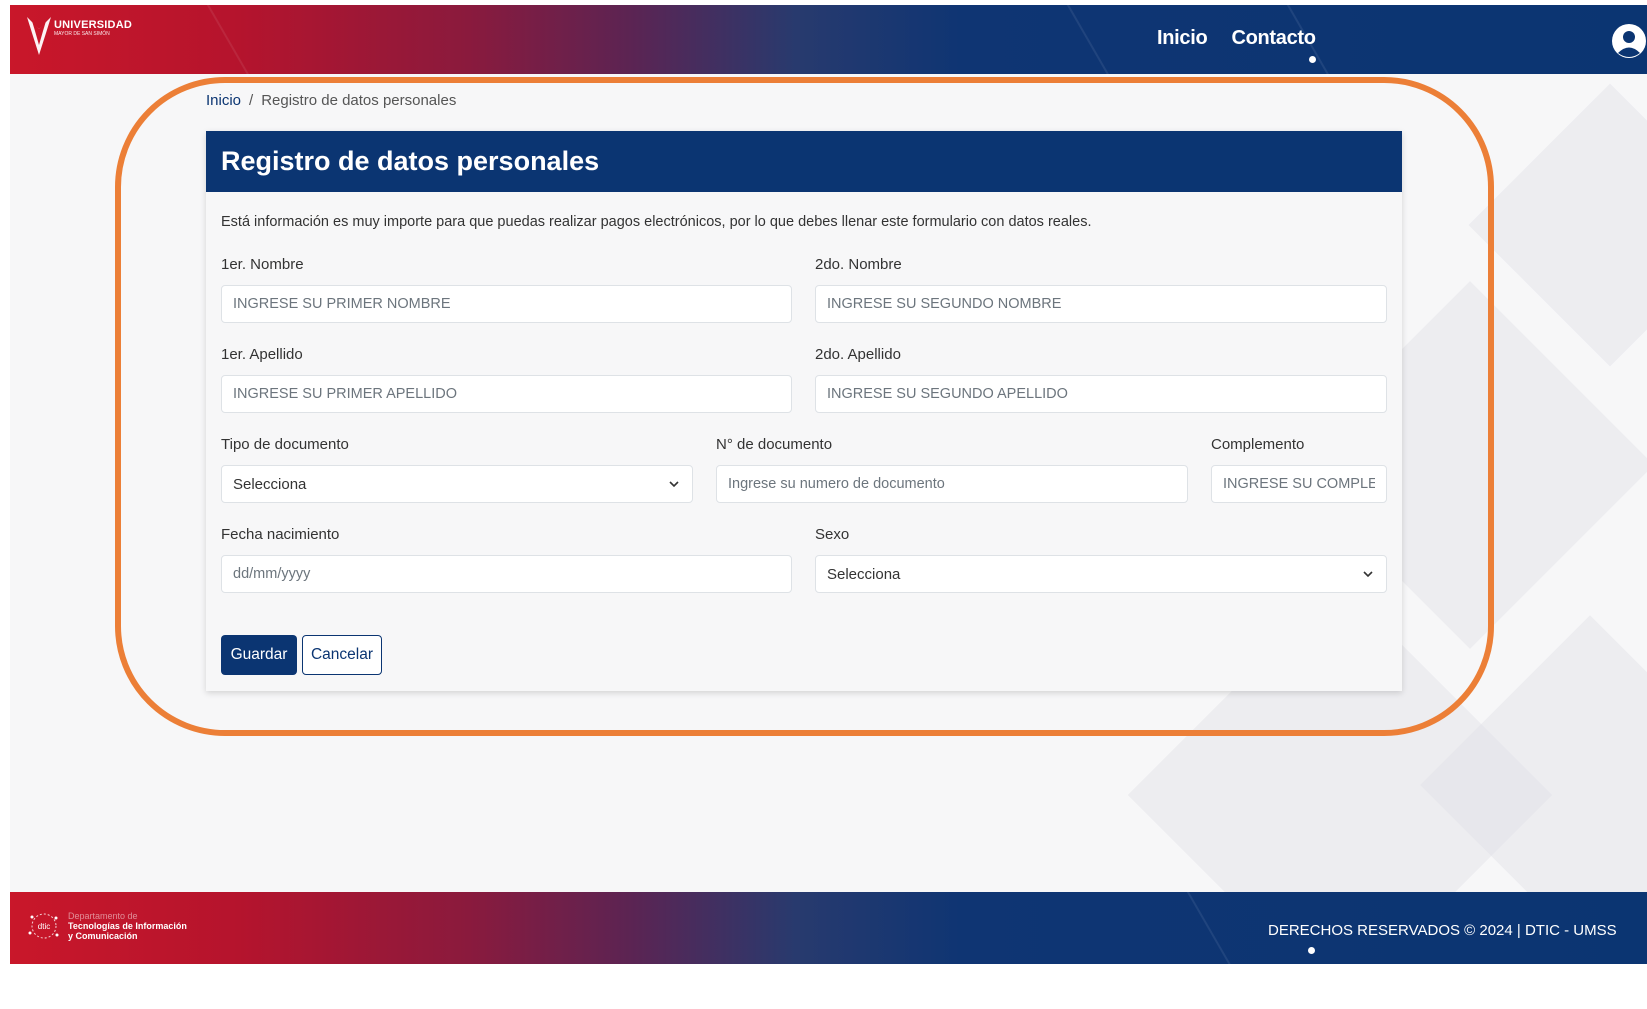 Image resolution: width=1647 pixels, height=1009 pixels. I want to click on complement-label: Complemento, so click(1258, 444).